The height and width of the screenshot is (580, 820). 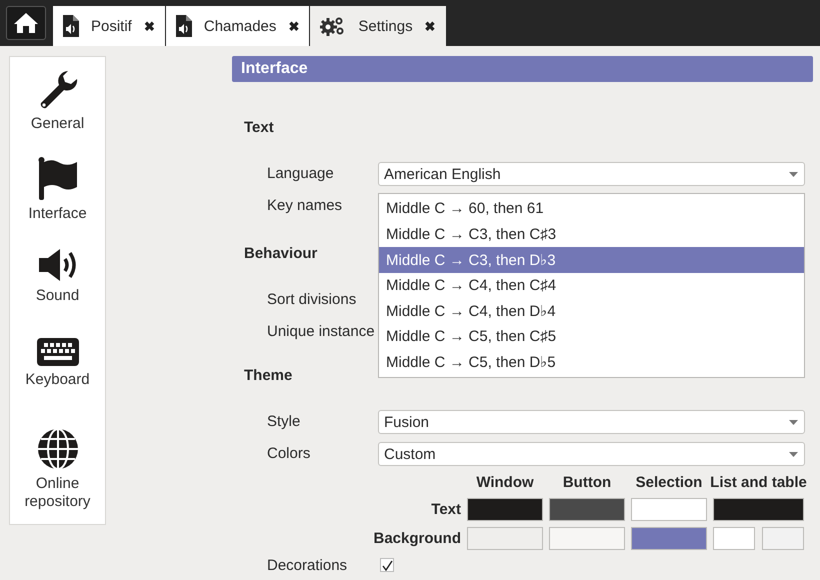 What do you see at coordinates (312, 300) in the screenshot?
I see `field-label: Sort divisions` at bounding box center [312, 300].